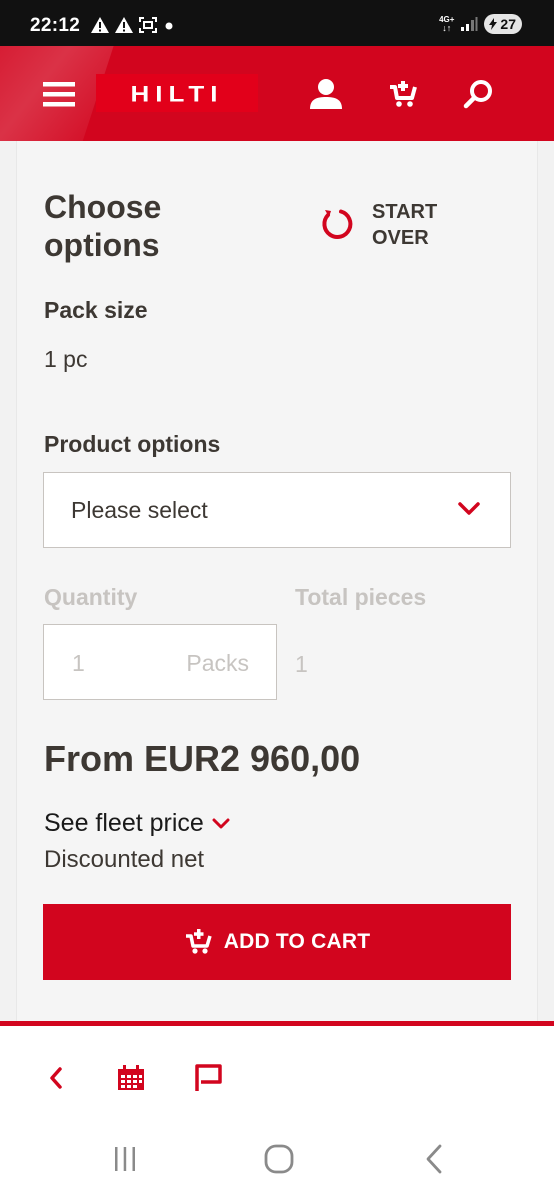 The height and width of the screenshot is (1200, 554). I want to click on flag-icon, so click(208, 1077).